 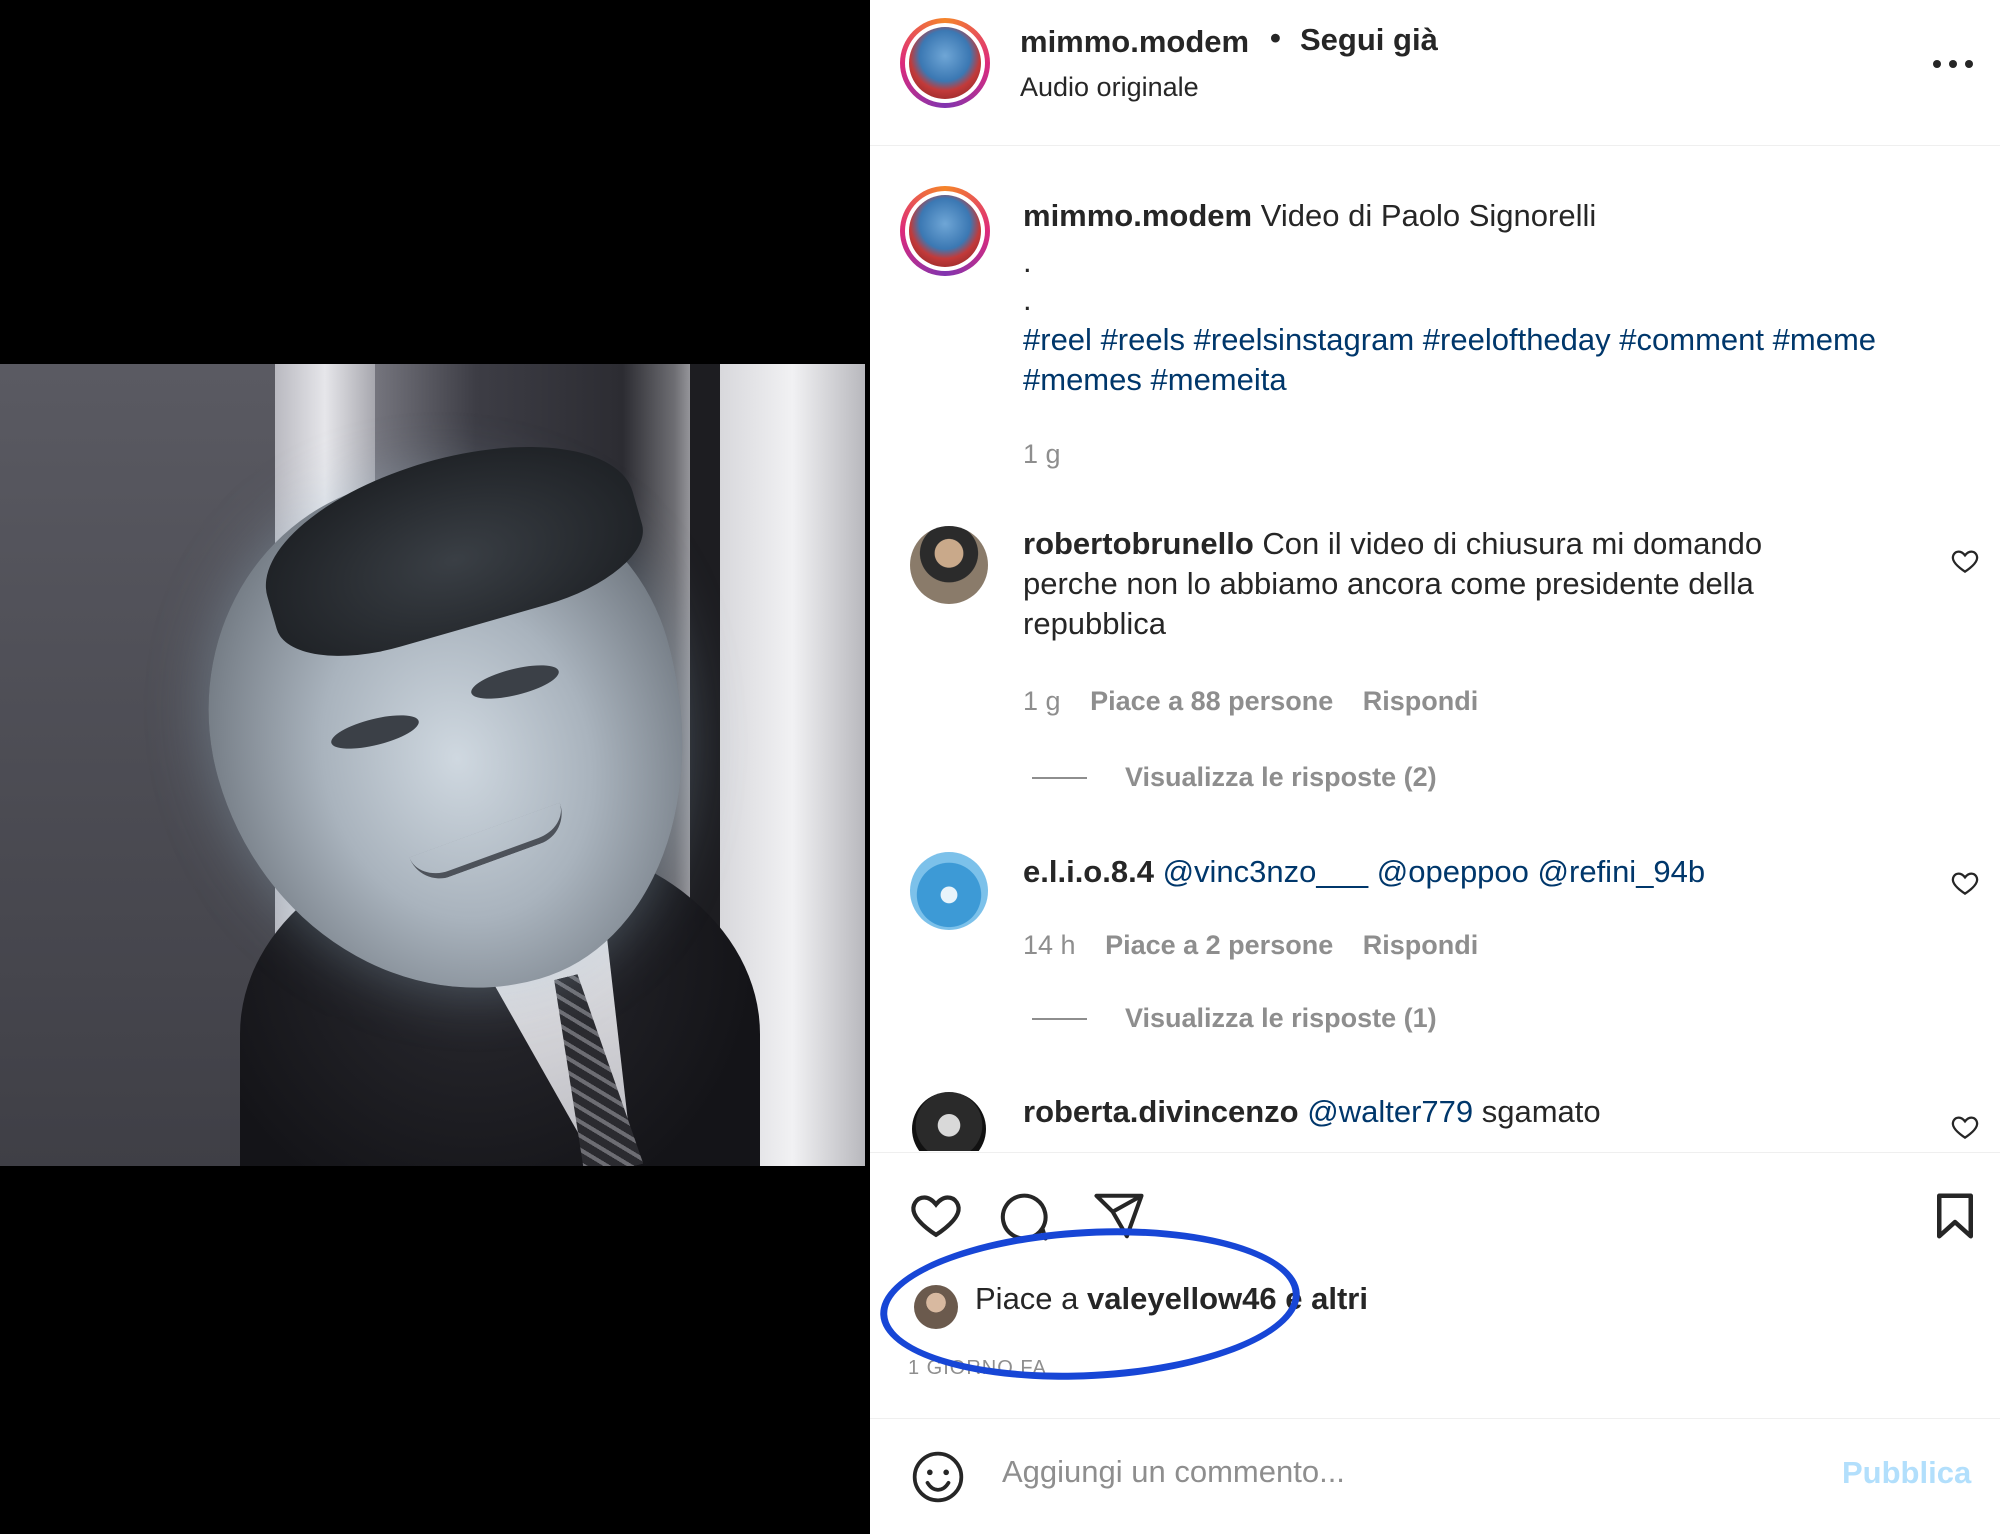 What do you see at coordinates (1109, 87) in the screenshot?
I see `audio-link: Audio originale` at bounding box center [1109, 87].